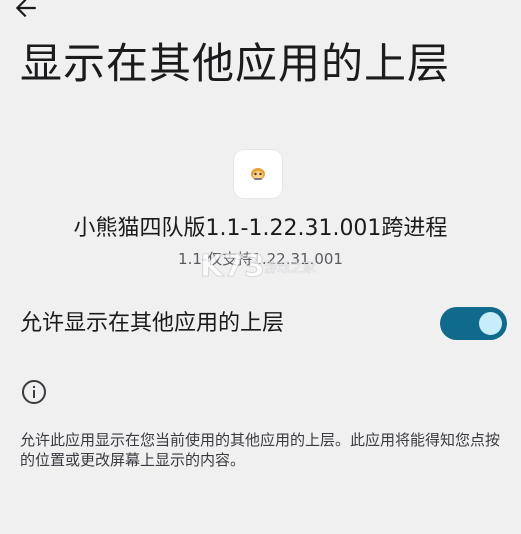  I want to click on allow-overlay-label: 允许显示在其他应用的上层, so click(152, 323).